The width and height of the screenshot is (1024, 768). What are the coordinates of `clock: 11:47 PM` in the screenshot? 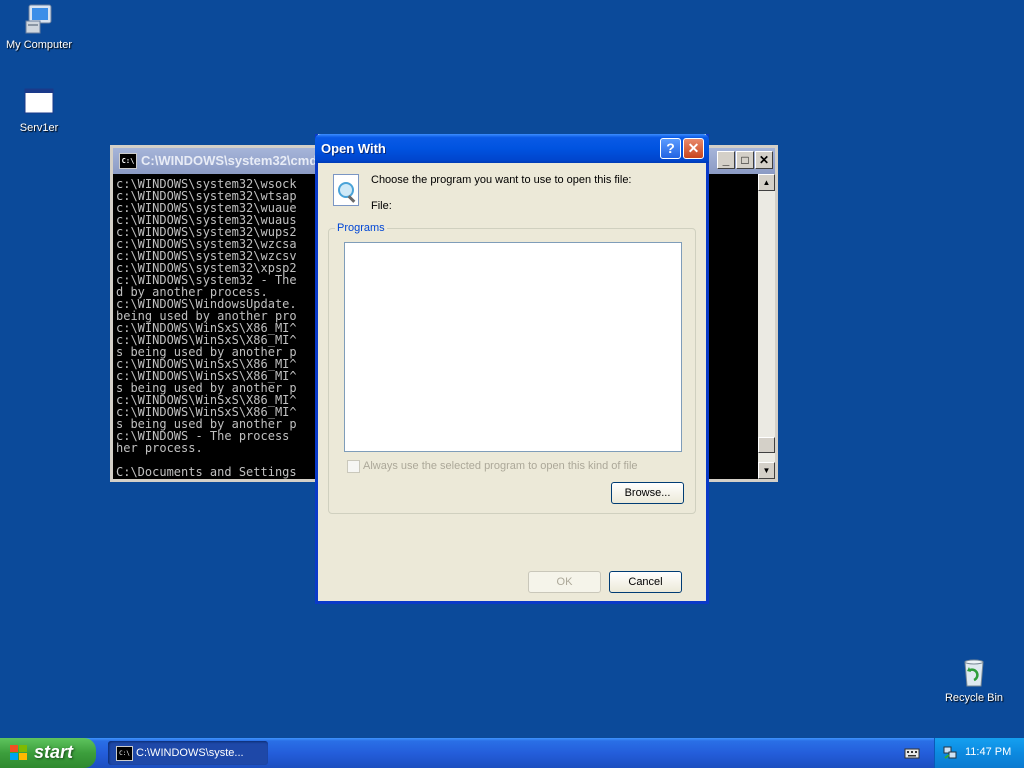 It's located at (988, 752).